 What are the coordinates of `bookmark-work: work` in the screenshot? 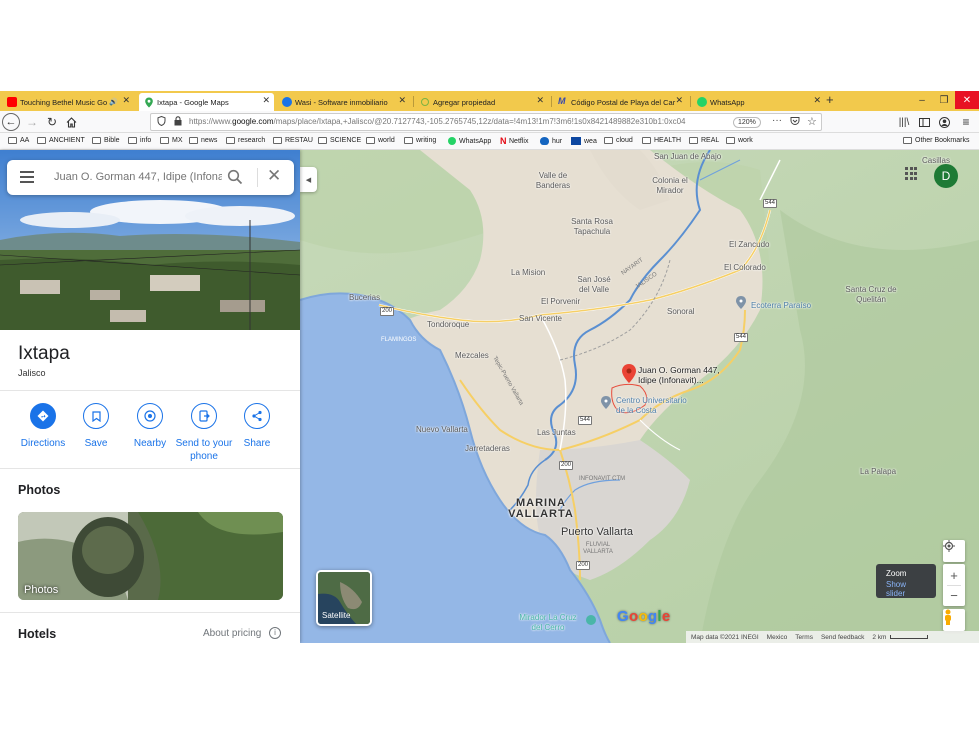 It's located at (739, 140).